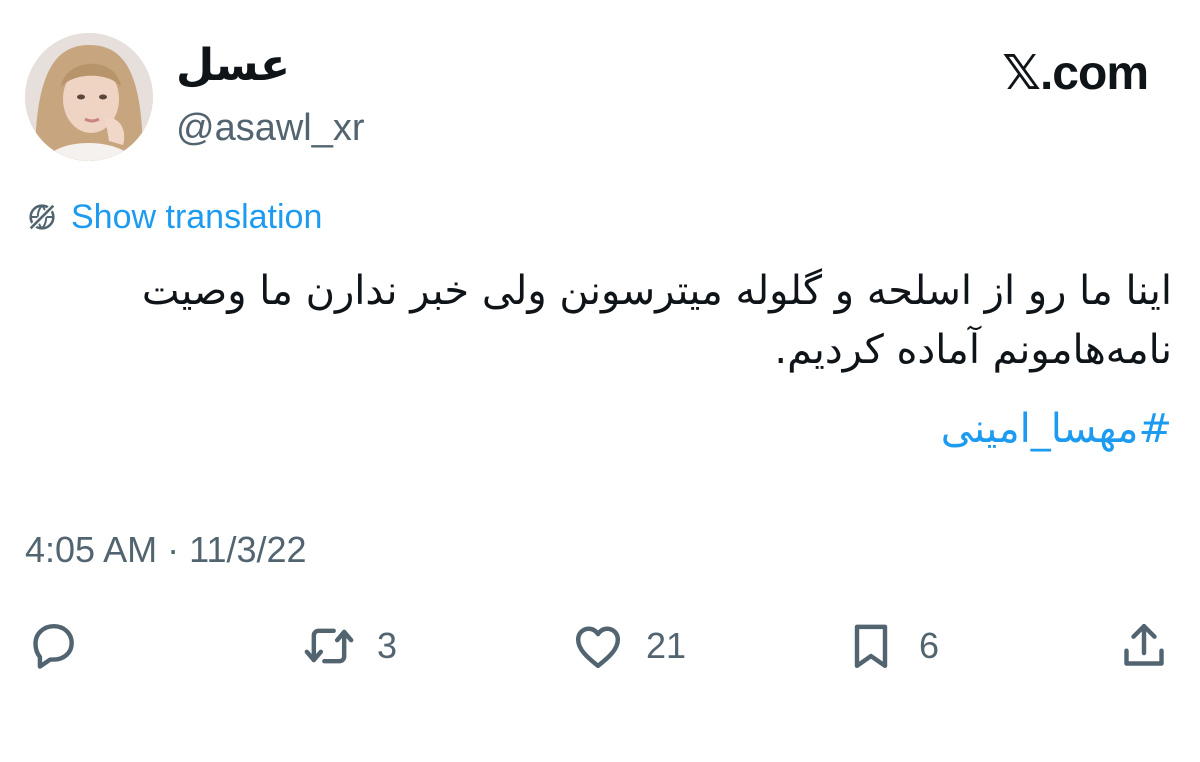 The width and height of the screenshot is (1200, 762). I want to click on like-button: 21, so click(628, 646).